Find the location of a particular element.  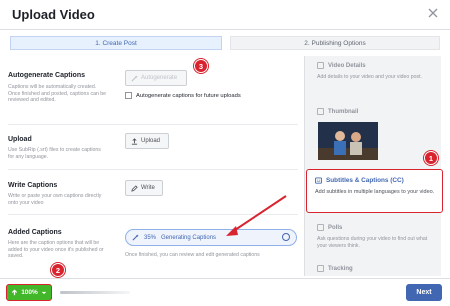

annotation-marker-1: 1 is located at coordinates (431, 158).